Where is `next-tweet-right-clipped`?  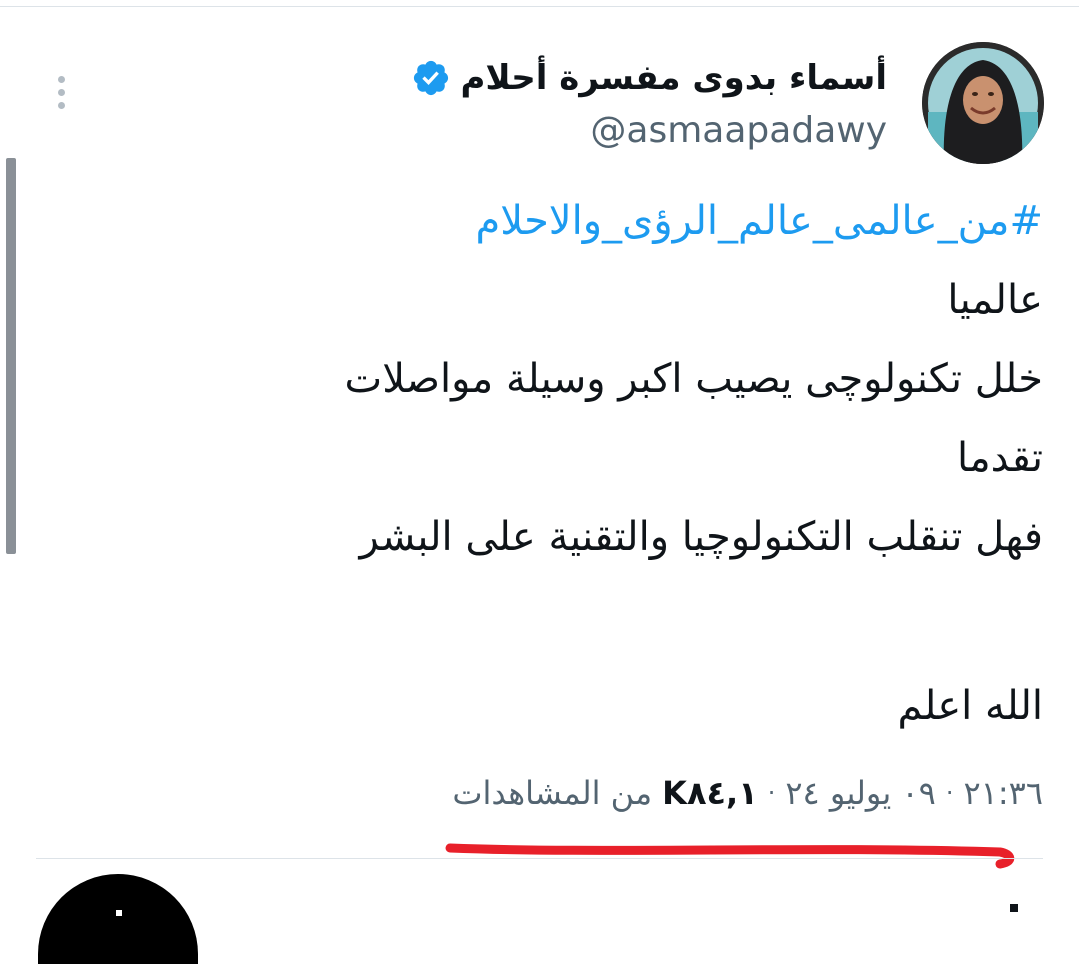
next-tweet-right-clipped is located at coordinates (1025, 906).